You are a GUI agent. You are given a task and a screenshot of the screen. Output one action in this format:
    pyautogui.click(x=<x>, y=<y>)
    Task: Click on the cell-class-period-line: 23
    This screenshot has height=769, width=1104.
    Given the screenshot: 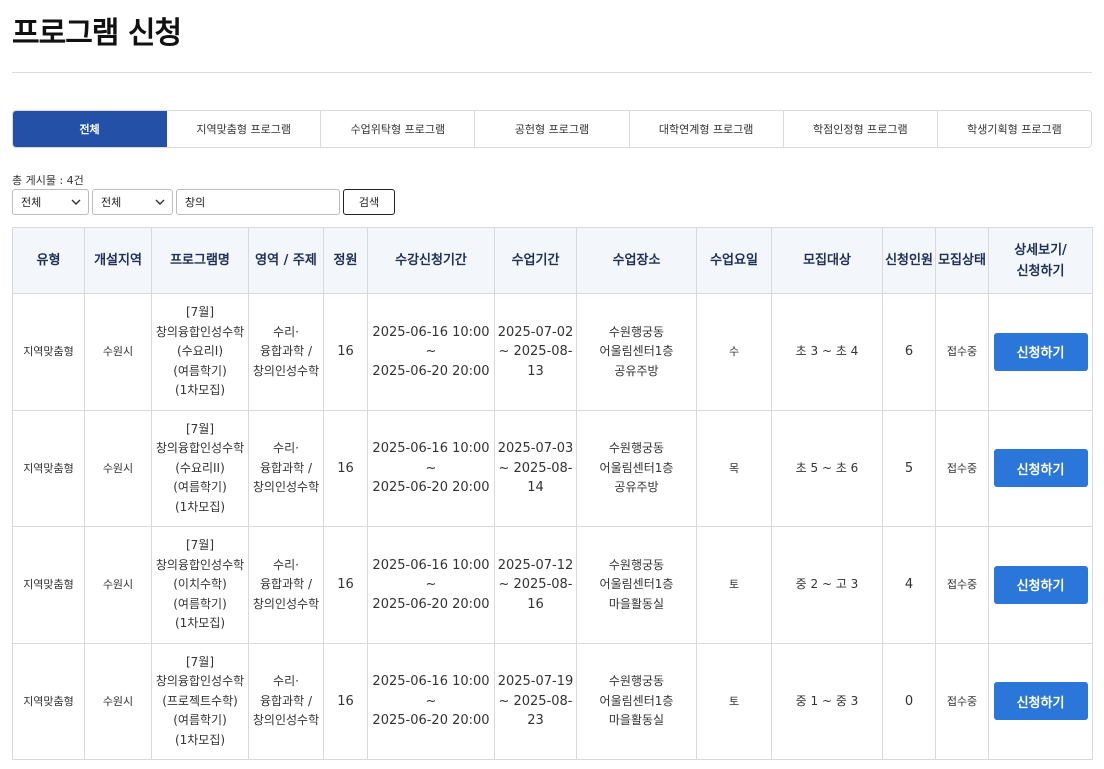 What is the action you would take?
    pyautogui.click(x=535, y=720)
    